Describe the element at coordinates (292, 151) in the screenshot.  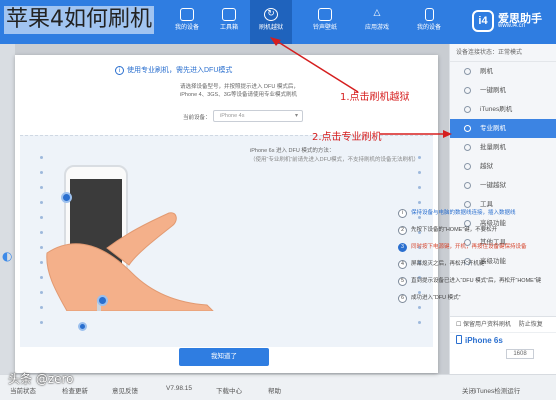
I see `guide-heading: iPhone 6s 进入 DFU 模式的方法：` at that location.